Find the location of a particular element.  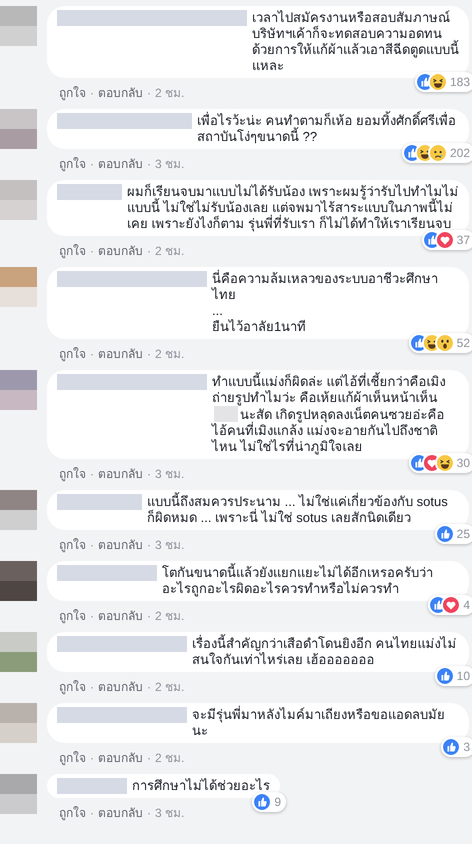

reaction-count: 4 is located at coordinates (466, 605).